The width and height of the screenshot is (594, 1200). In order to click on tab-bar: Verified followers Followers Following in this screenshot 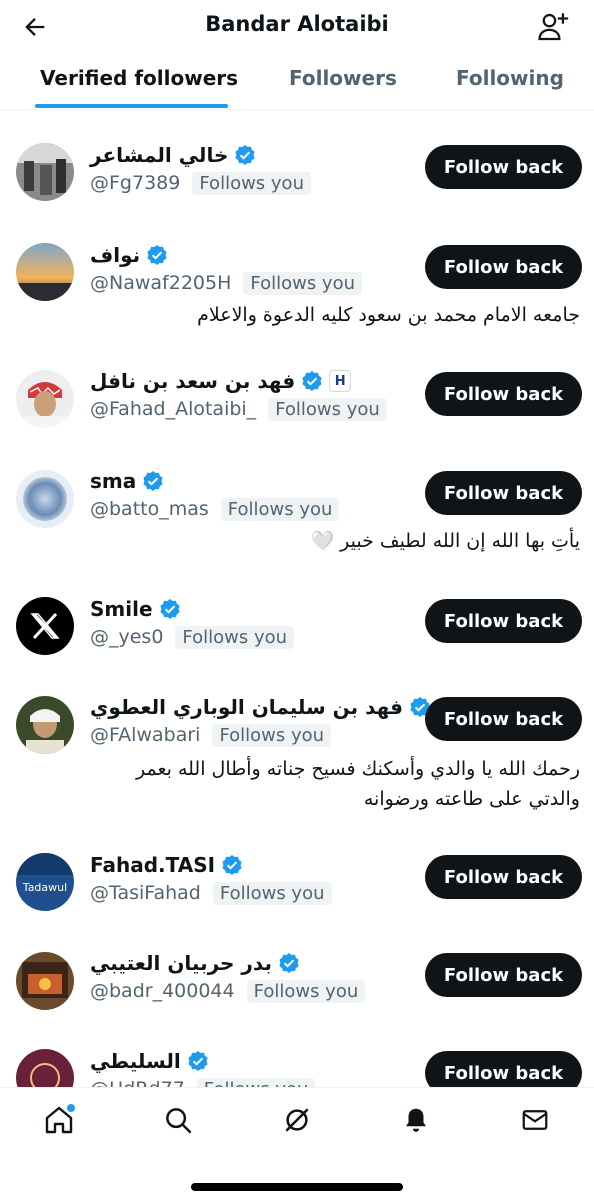, I will do `click(297, 82)`.